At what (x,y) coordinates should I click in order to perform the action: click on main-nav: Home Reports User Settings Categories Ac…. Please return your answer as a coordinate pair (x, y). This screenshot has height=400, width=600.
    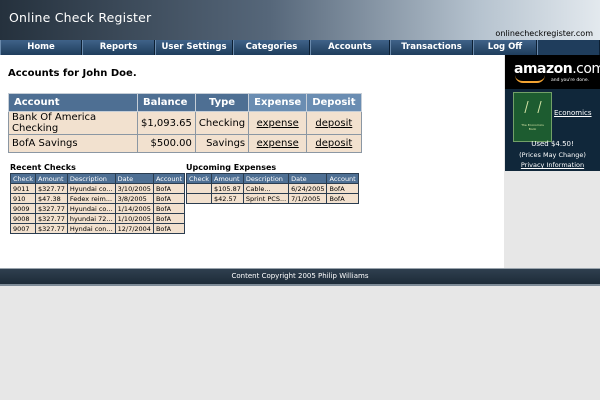
    Looking at the image, I should click on (300, 47).